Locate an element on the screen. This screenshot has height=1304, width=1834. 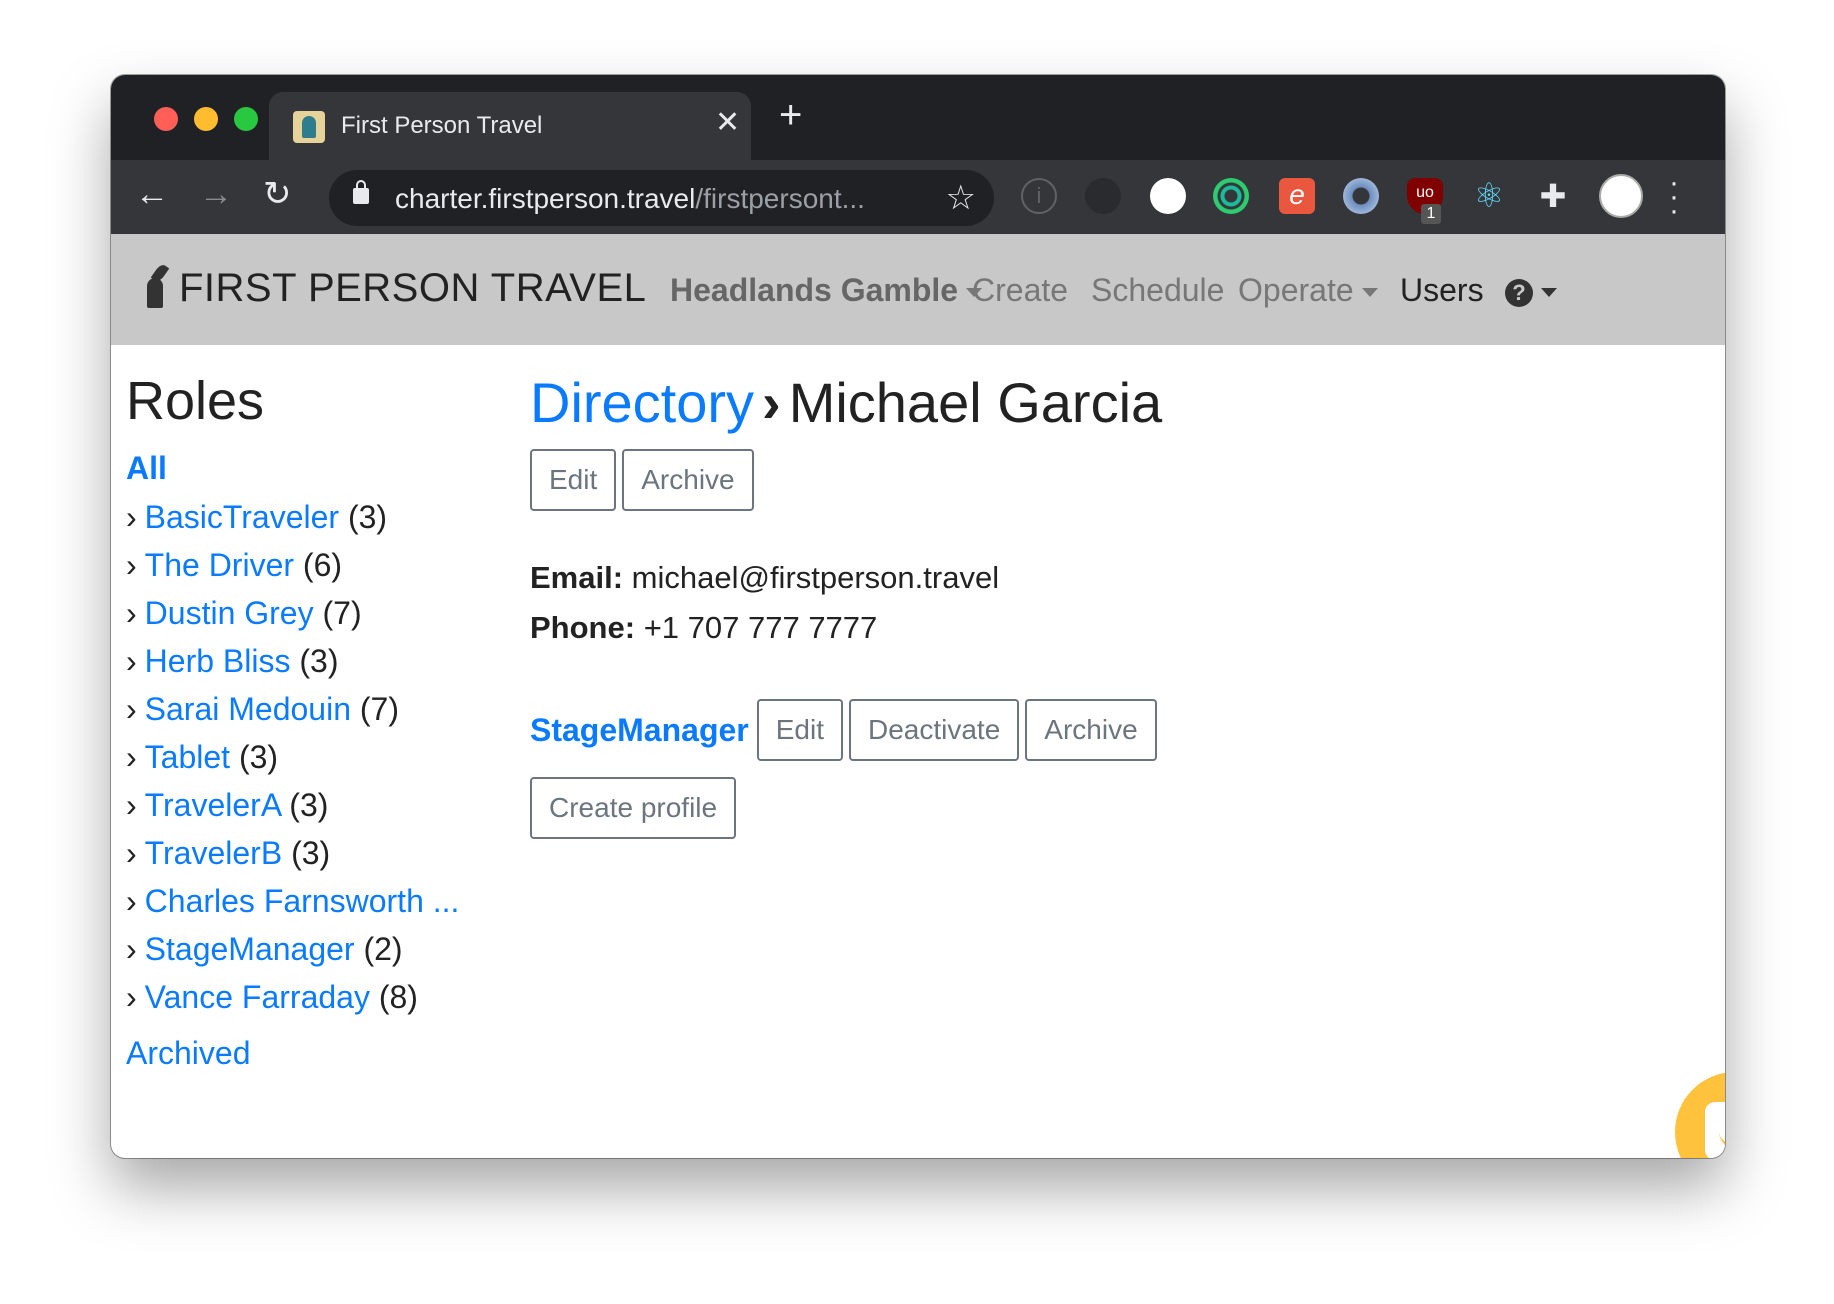
archive-user-button: Archive is located at coordinates (688, 480).